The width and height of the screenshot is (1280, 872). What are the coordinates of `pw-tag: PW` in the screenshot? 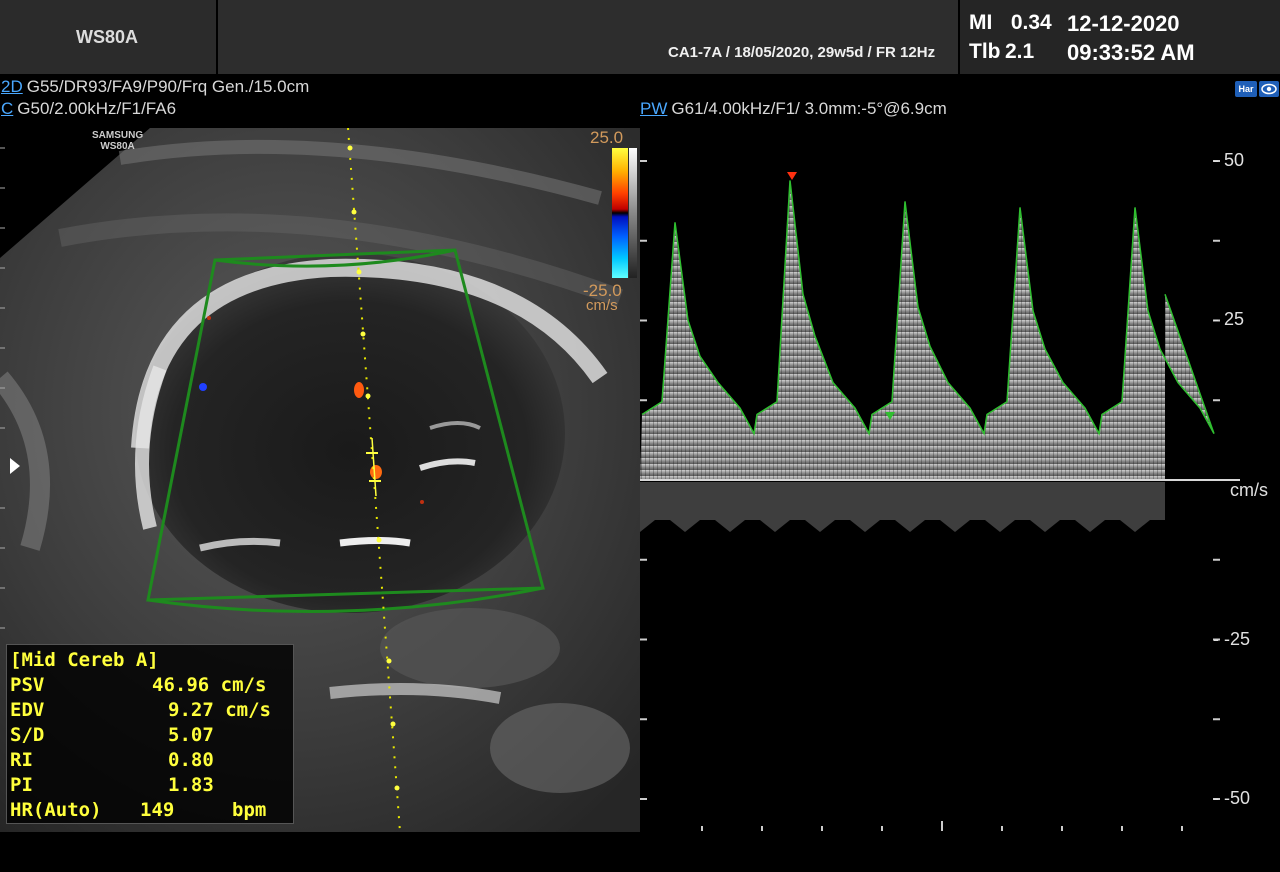 It's located at (653, 108).